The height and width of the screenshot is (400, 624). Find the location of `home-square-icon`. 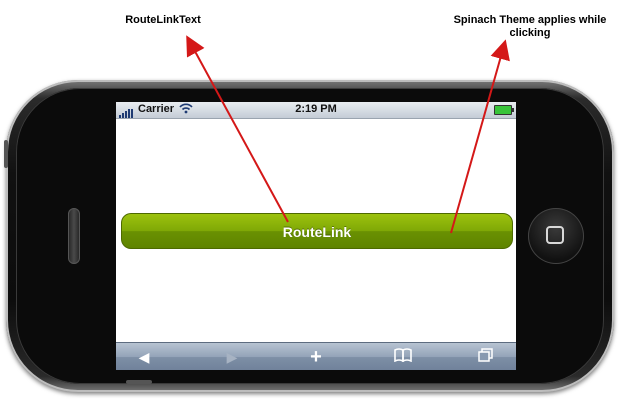

home-square-icon is located at coordinates (555, 235).